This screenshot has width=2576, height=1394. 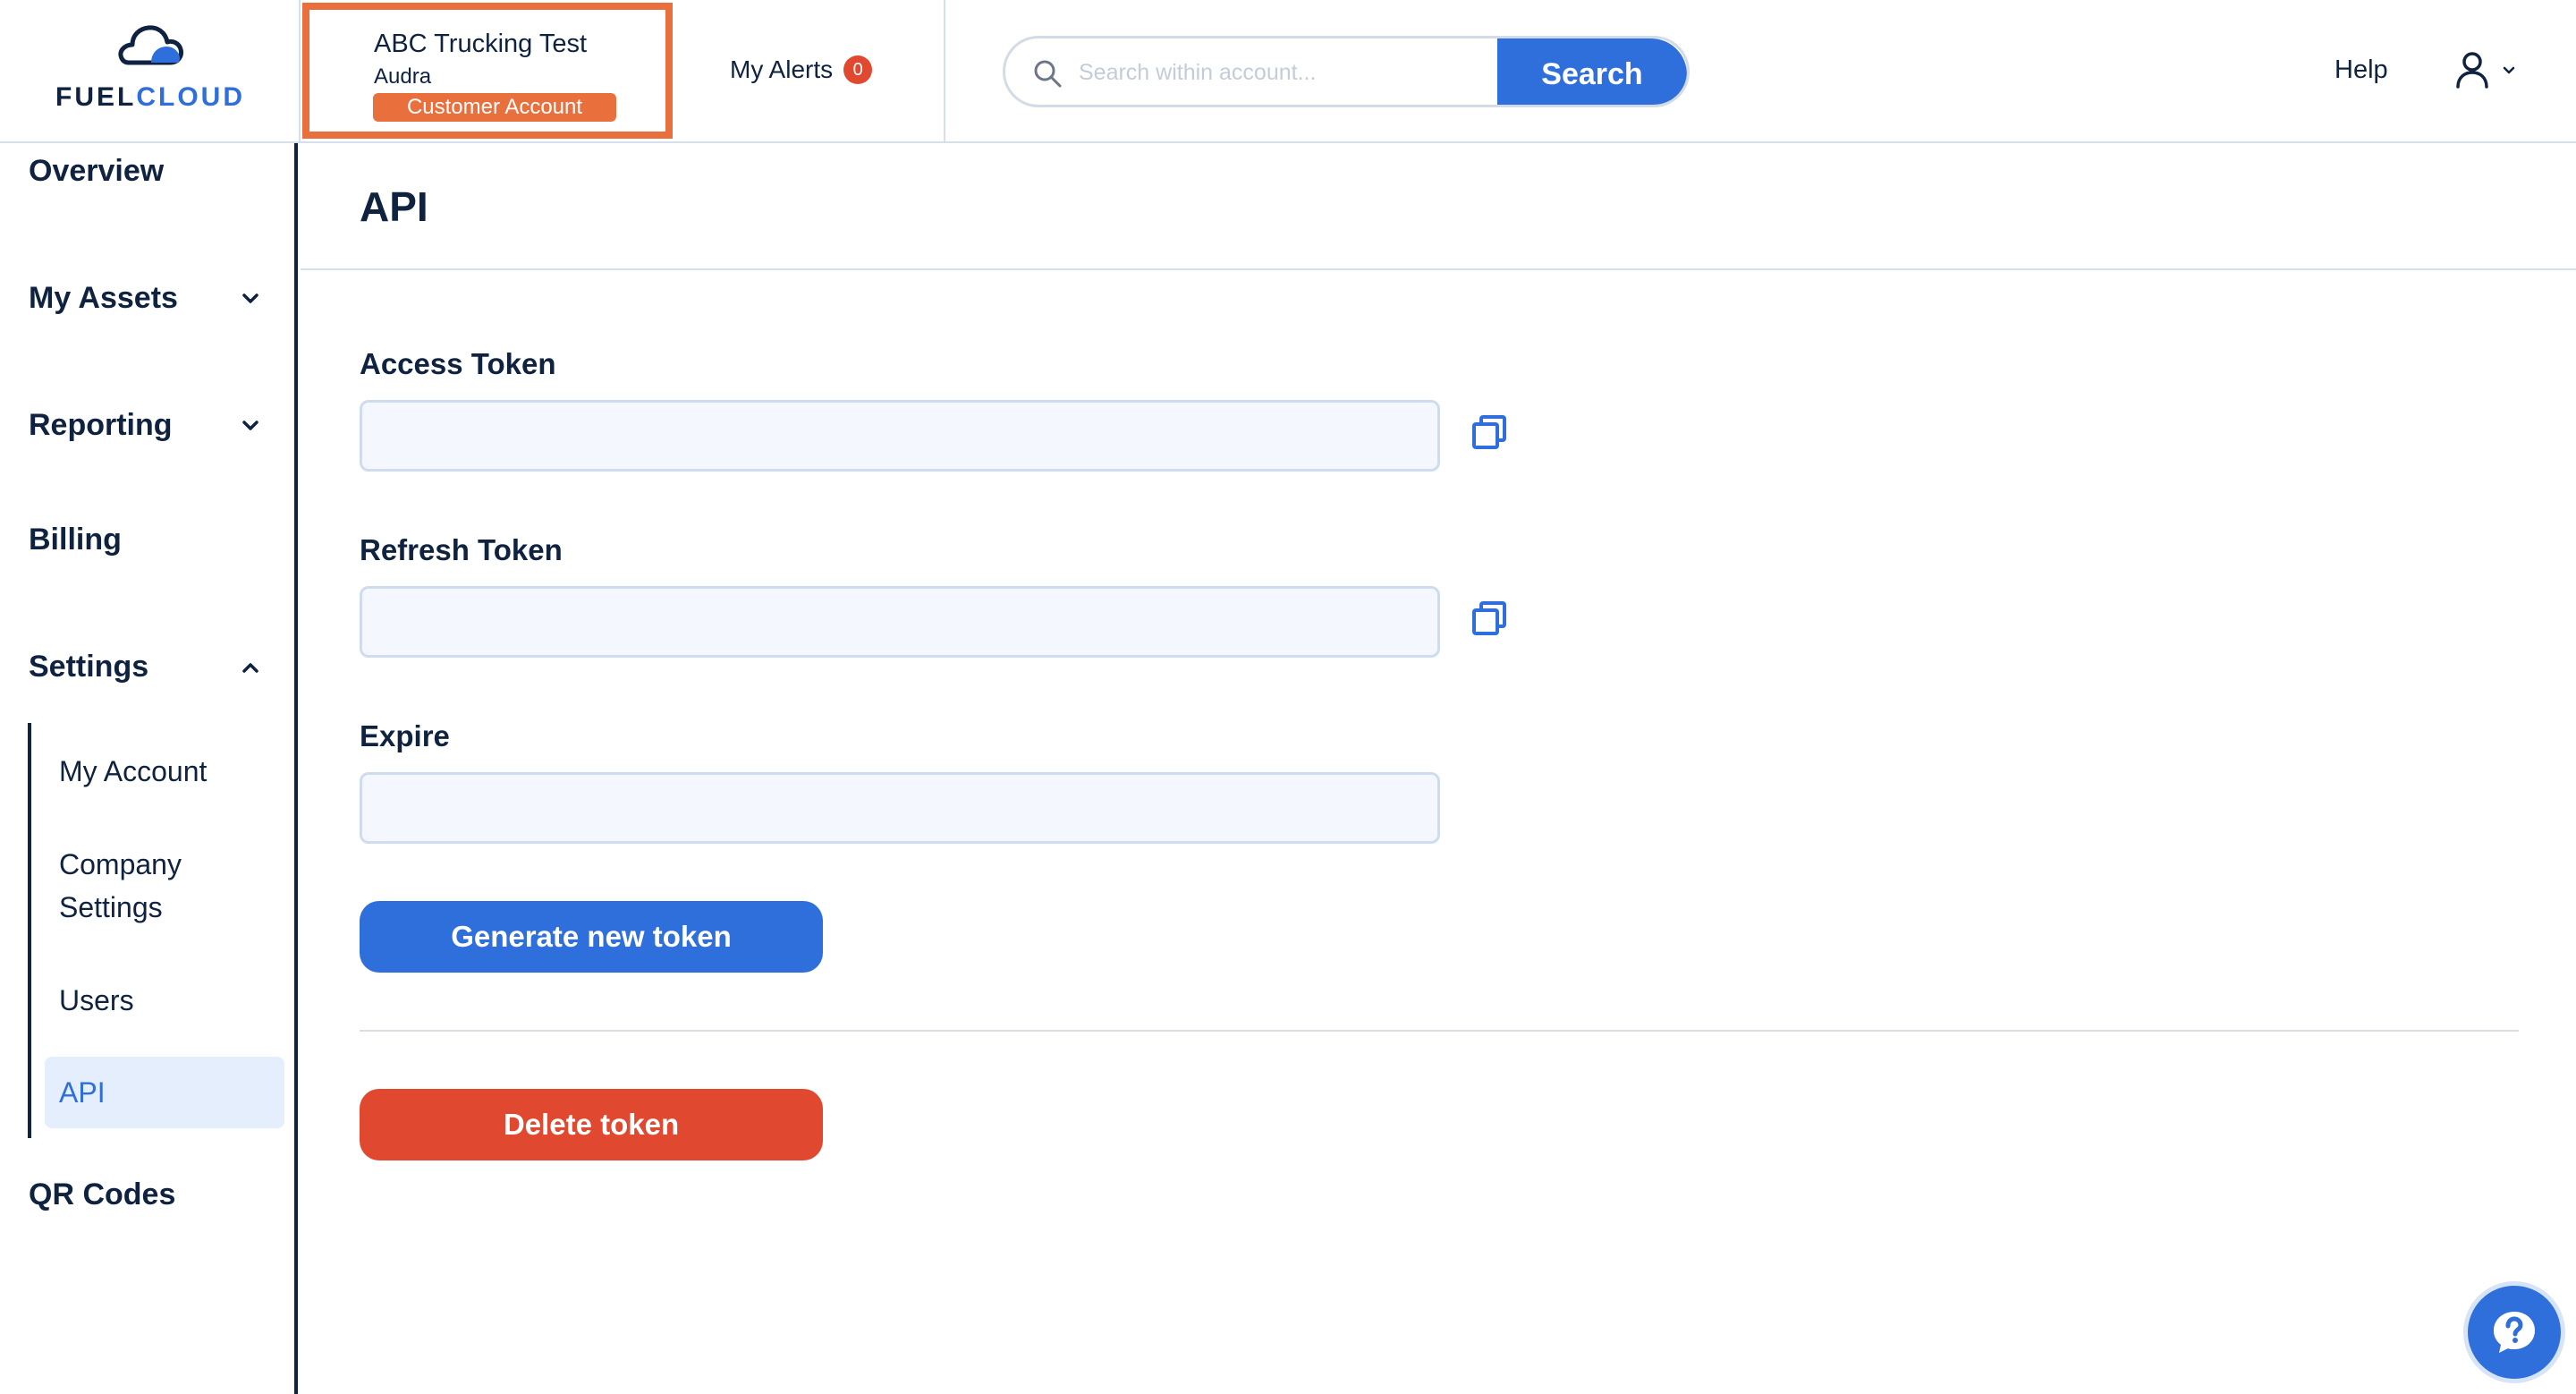 I want to click on alerts-count-badge: 0, so click(x=858, y=69).